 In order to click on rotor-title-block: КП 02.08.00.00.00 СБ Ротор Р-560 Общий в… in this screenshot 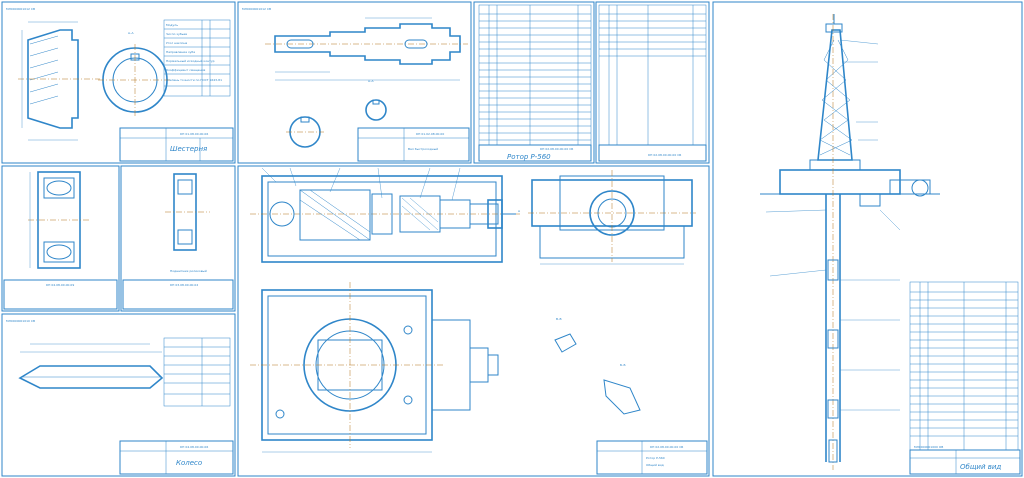, I will do `click(652, 457)`.